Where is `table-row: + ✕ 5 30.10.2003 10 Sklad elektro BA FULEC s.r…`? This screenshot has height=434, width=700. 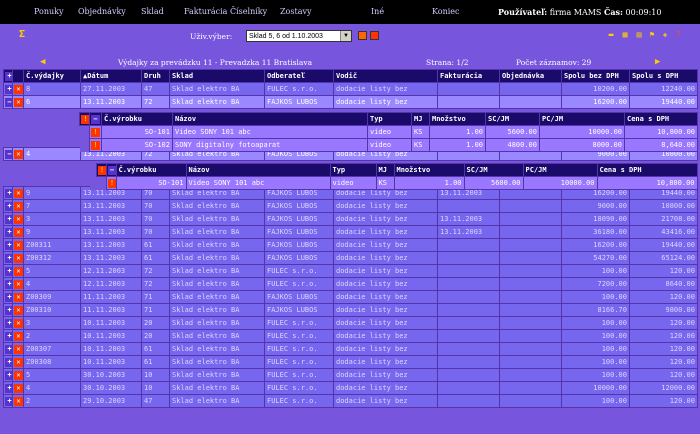 table-row: + ✕ 5 30.10.2003 10 Sklad elektro BA FULEC s.r… is located at coordinates (350, 375).